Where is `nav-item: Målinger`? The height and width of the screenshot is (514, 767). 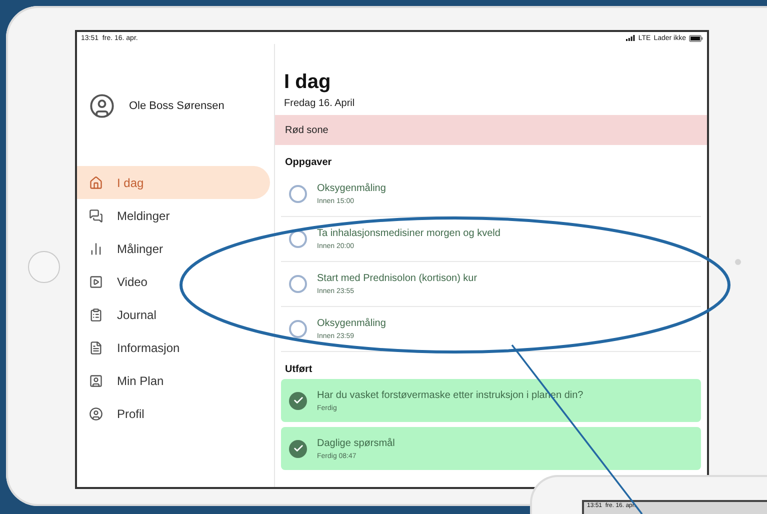 nav-item: Målinger is located at coordinates (173, 248).